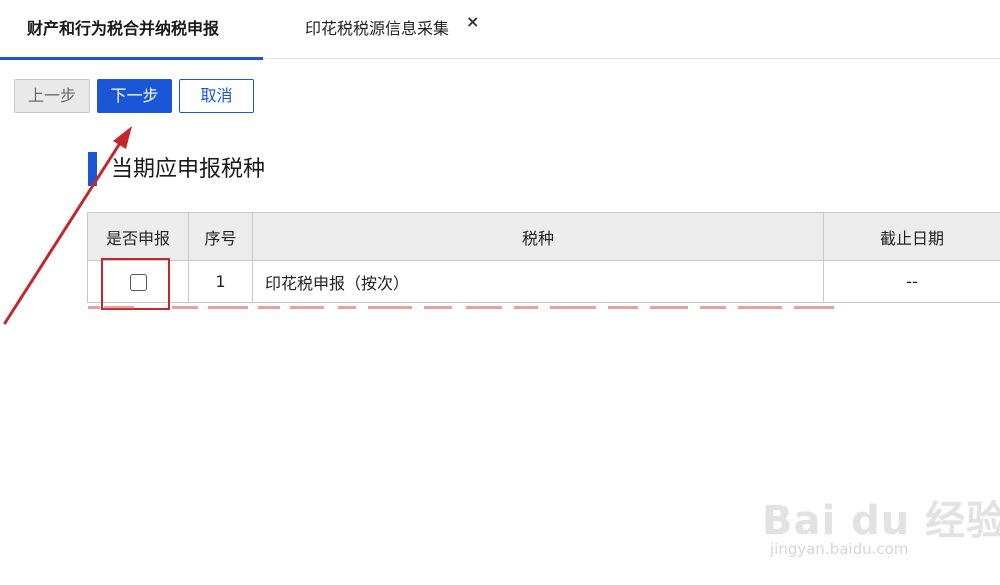  I want to click on declare-cell, so click(138, 281).